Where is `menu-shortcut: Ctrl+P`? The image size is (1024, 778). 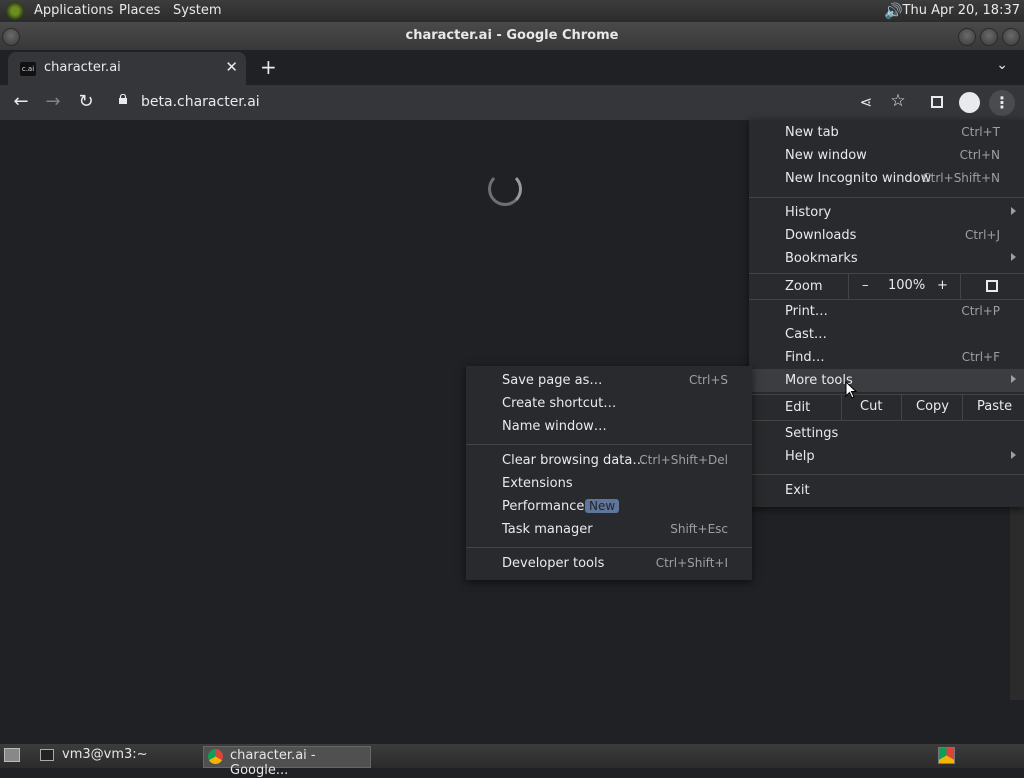 menu-shortcut: Ctrl+P is located at coordinates (980, 311).